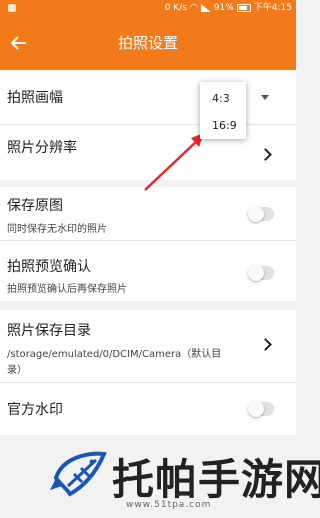 The height and width of the screenshot is (518, 320). I want to click on site-watermark: 托帕手游网 www.51tpa.com, so click(180, 479).